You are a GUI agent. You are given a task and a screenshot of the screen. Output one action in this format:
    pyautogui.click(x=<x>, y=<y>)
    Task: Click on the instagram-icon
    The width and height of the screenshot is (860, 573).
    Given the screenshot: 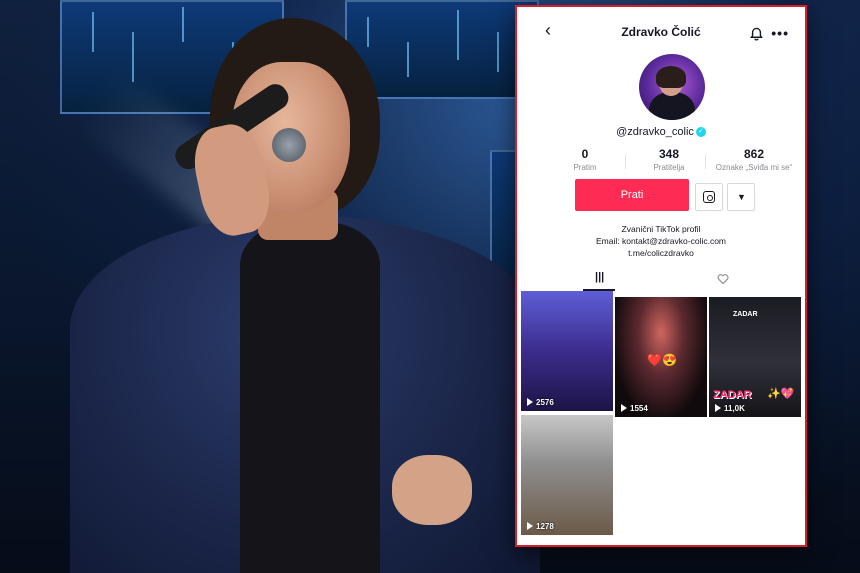 What is the action you would take?
    pyautogui.click(x=709, y=197)
    